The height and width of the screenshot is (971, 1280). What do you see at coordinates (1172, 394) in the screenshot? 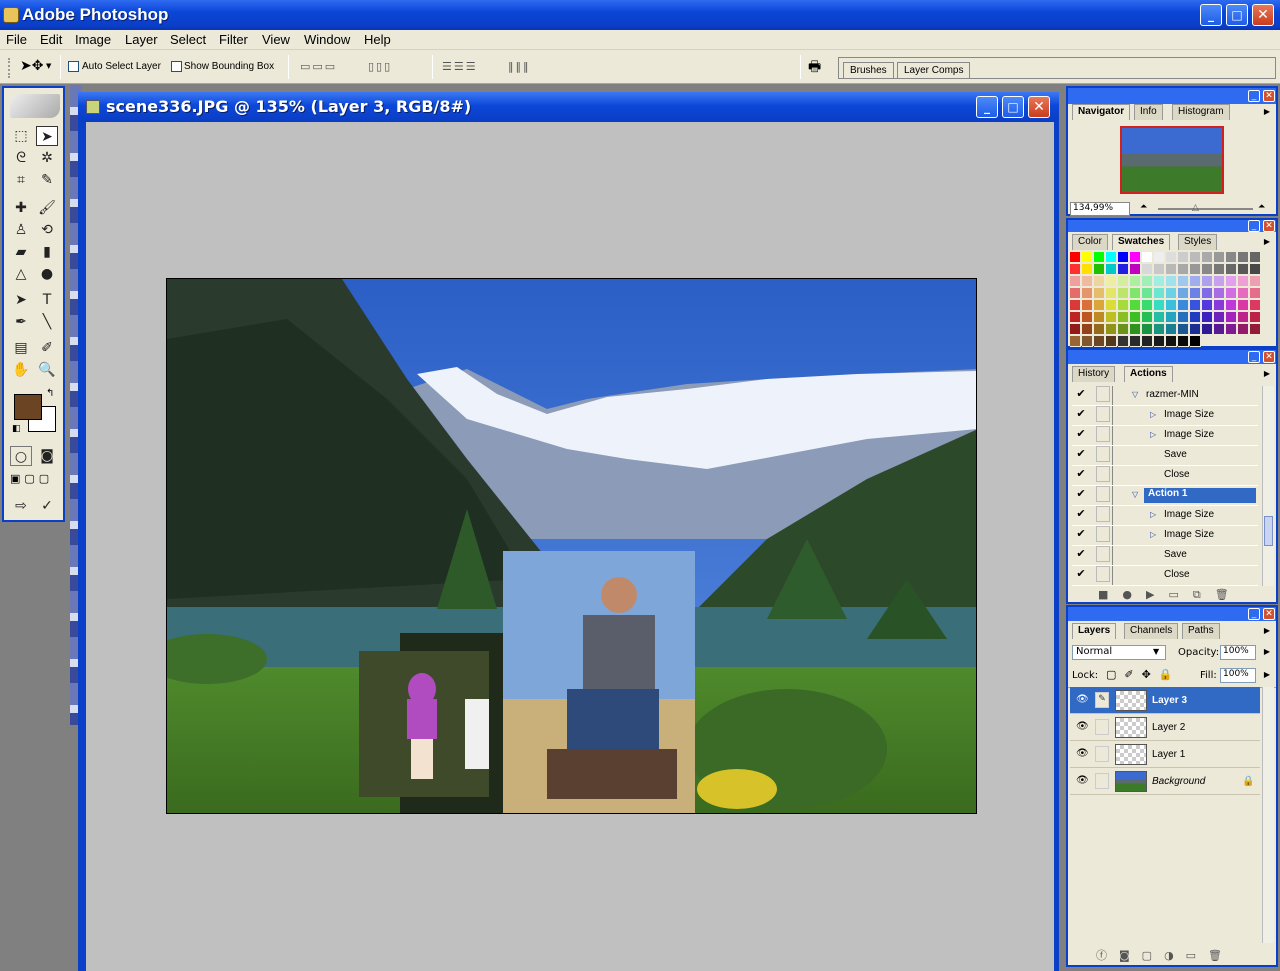
I see `action-label: razmer-MIN` at bounding box center [1172, 394].